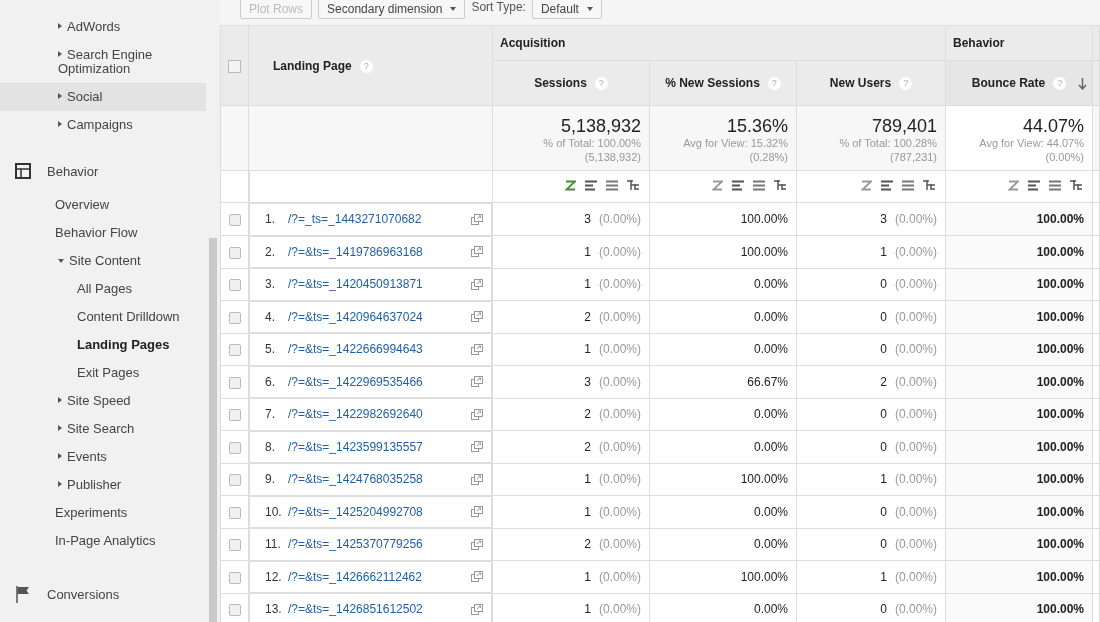  I want to click on nav-item: Events, so click(103, 457).